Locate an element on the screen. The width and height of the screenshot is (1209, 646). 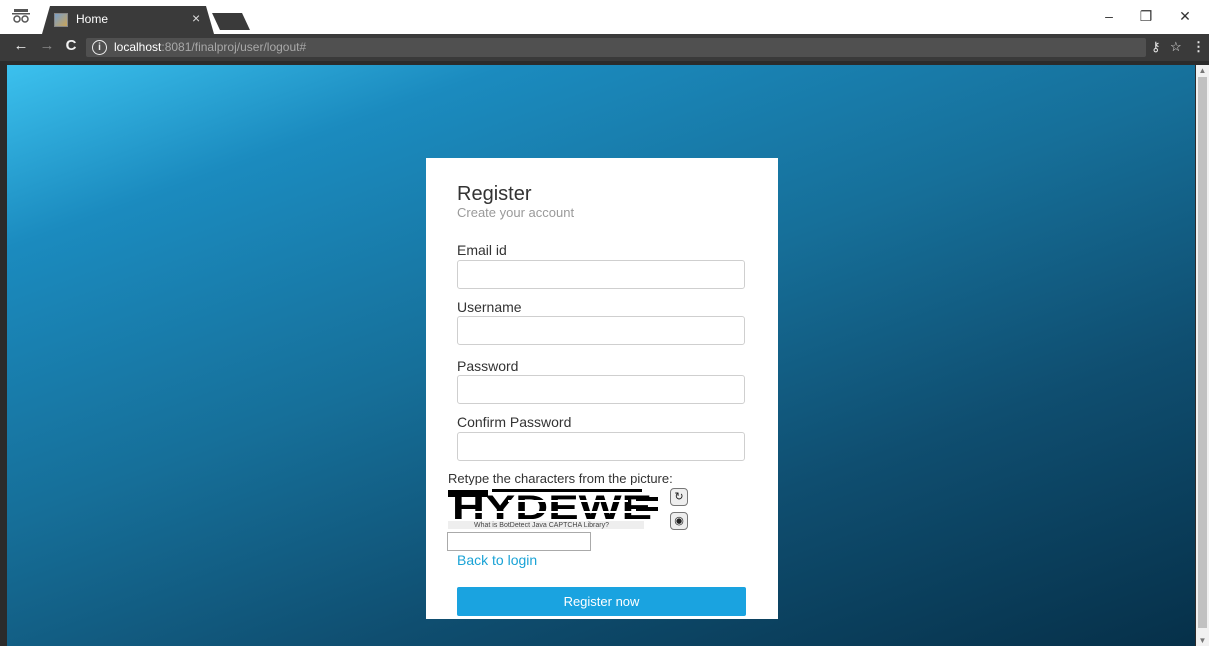
captcha-input is located at coordinates (519, 541).